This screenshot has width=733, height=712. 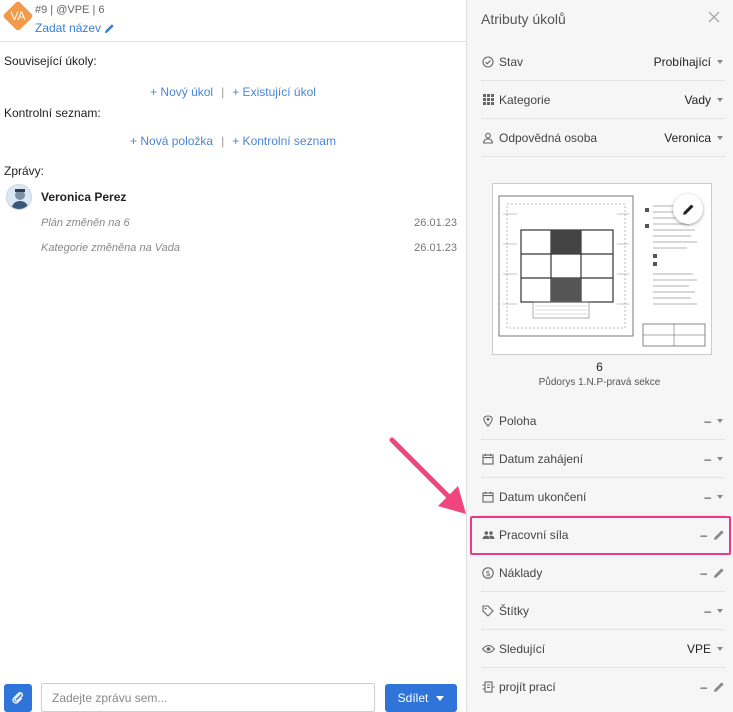 What do you see at coordinates (488, 649) in the screenshot?
I see `eye-icon` at bounding box center [488, 649].